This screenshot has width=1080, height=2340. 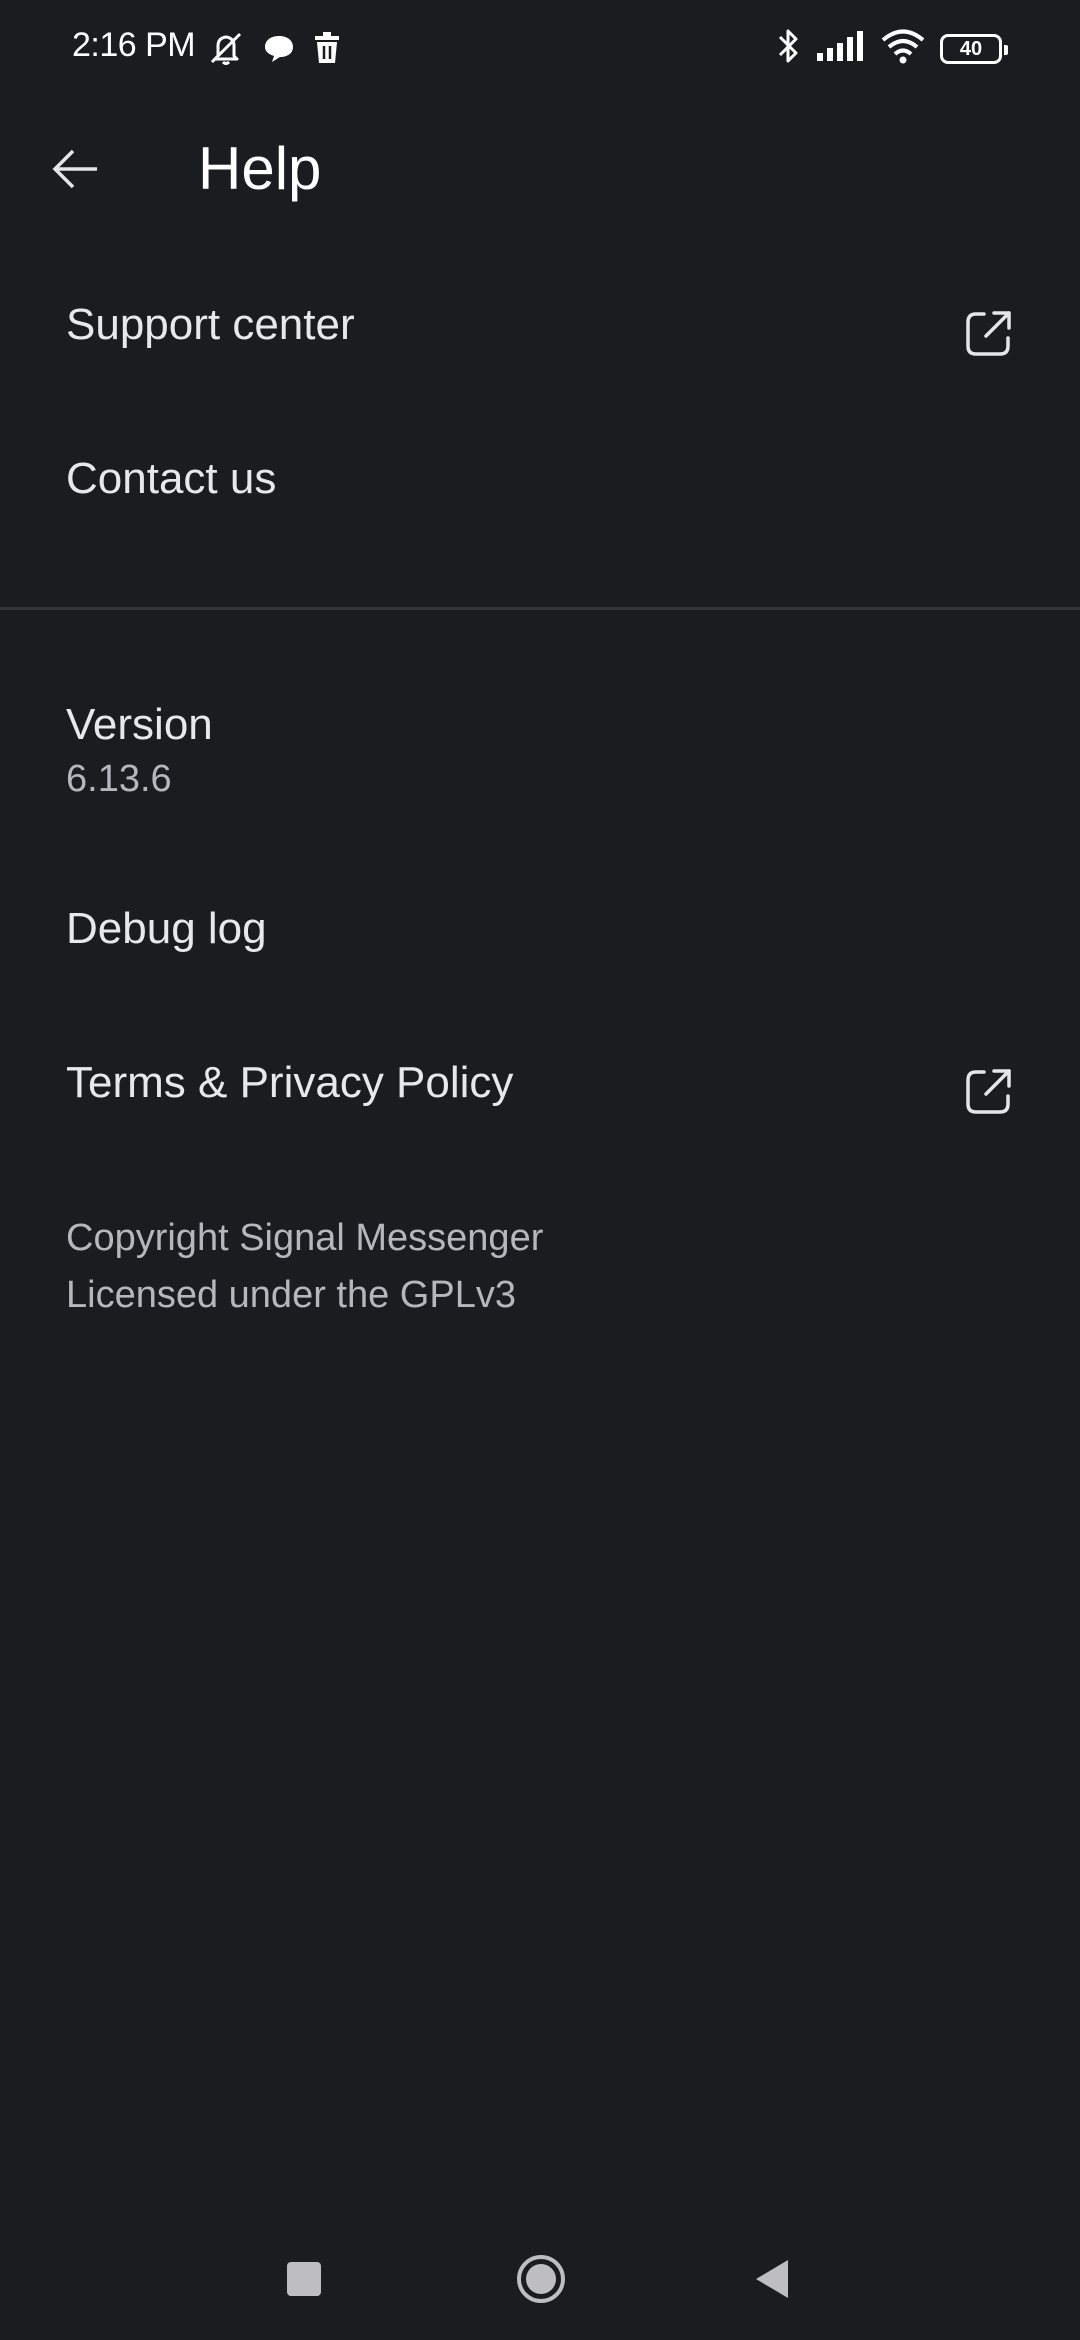 I want to click on contact-us-item: Contact us, so click(x=540, y=489).